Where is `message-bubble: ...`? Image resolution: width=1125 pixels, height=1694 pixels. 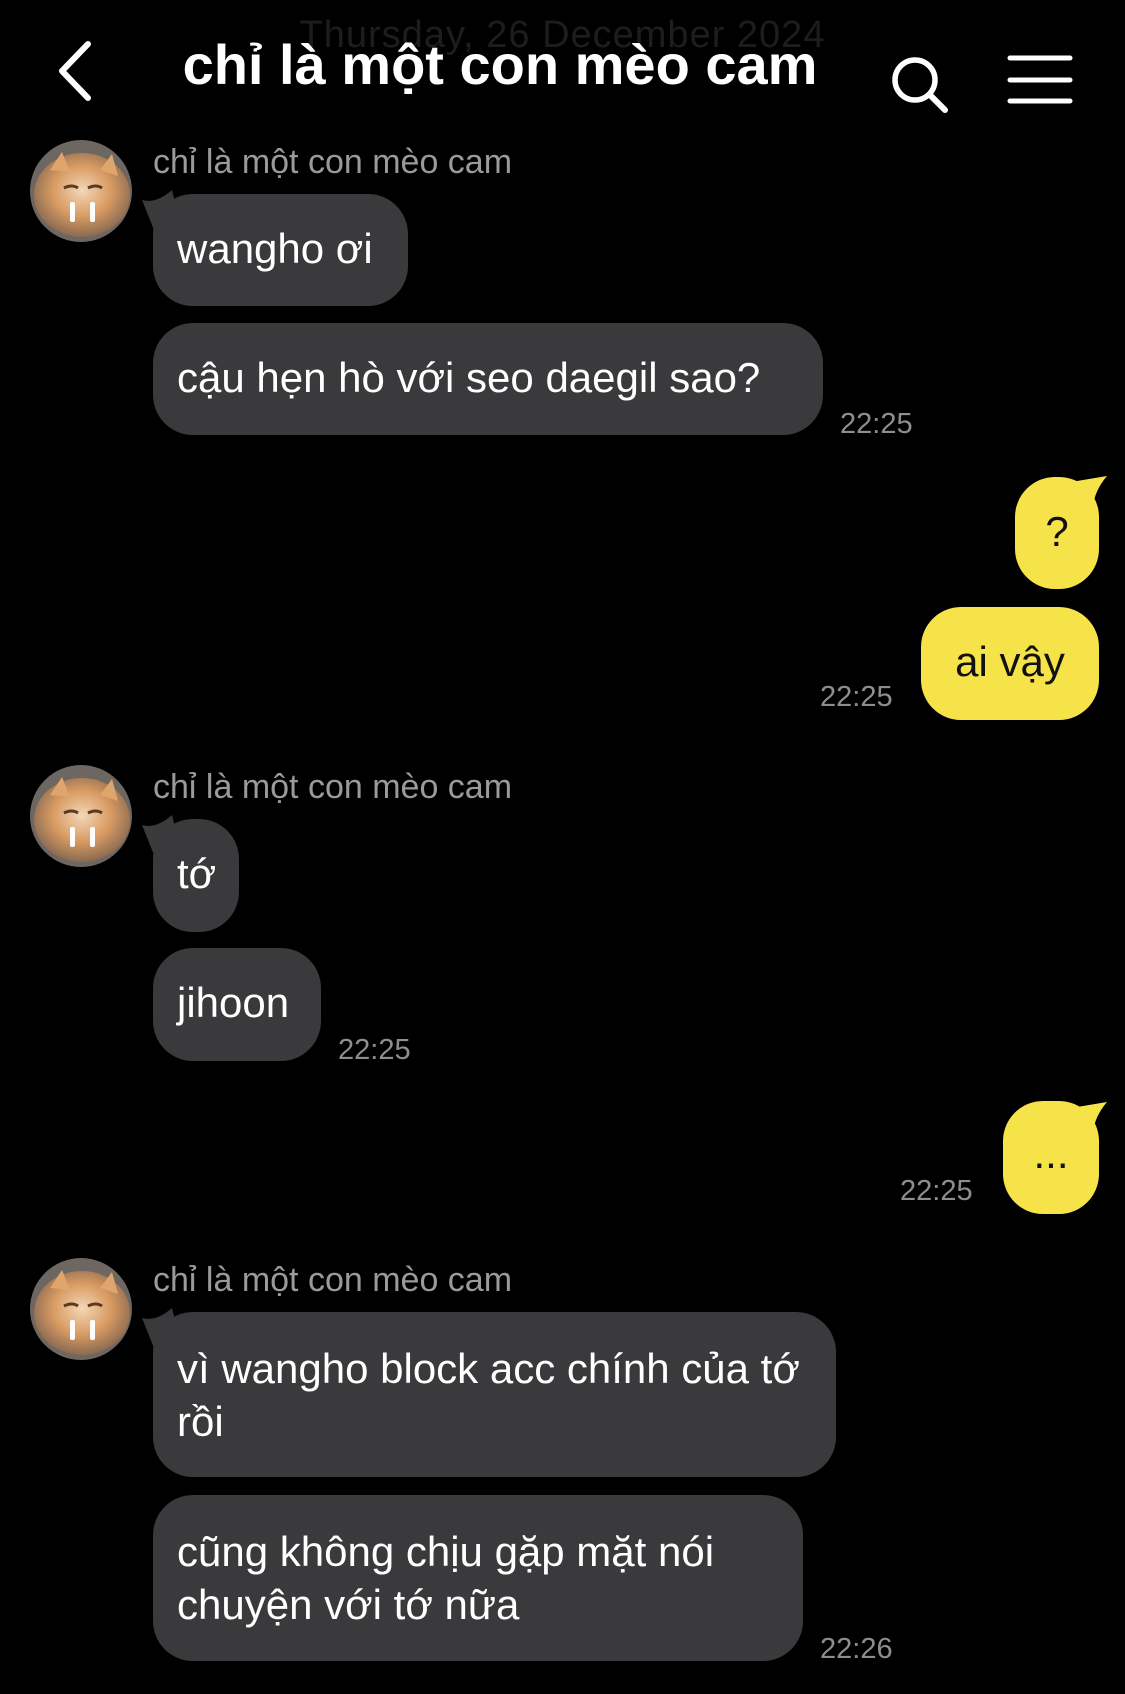
message-bubble: ... is located at coordinates (1051, 1157).